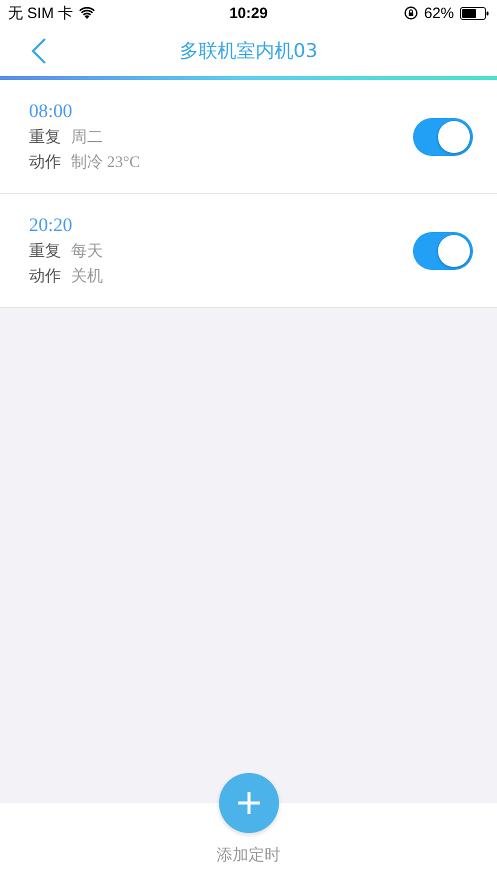 The width and height of the screenshot is (497, 883). I want to click on carrier-text: 无 SIM 卡, so click(41, 13).